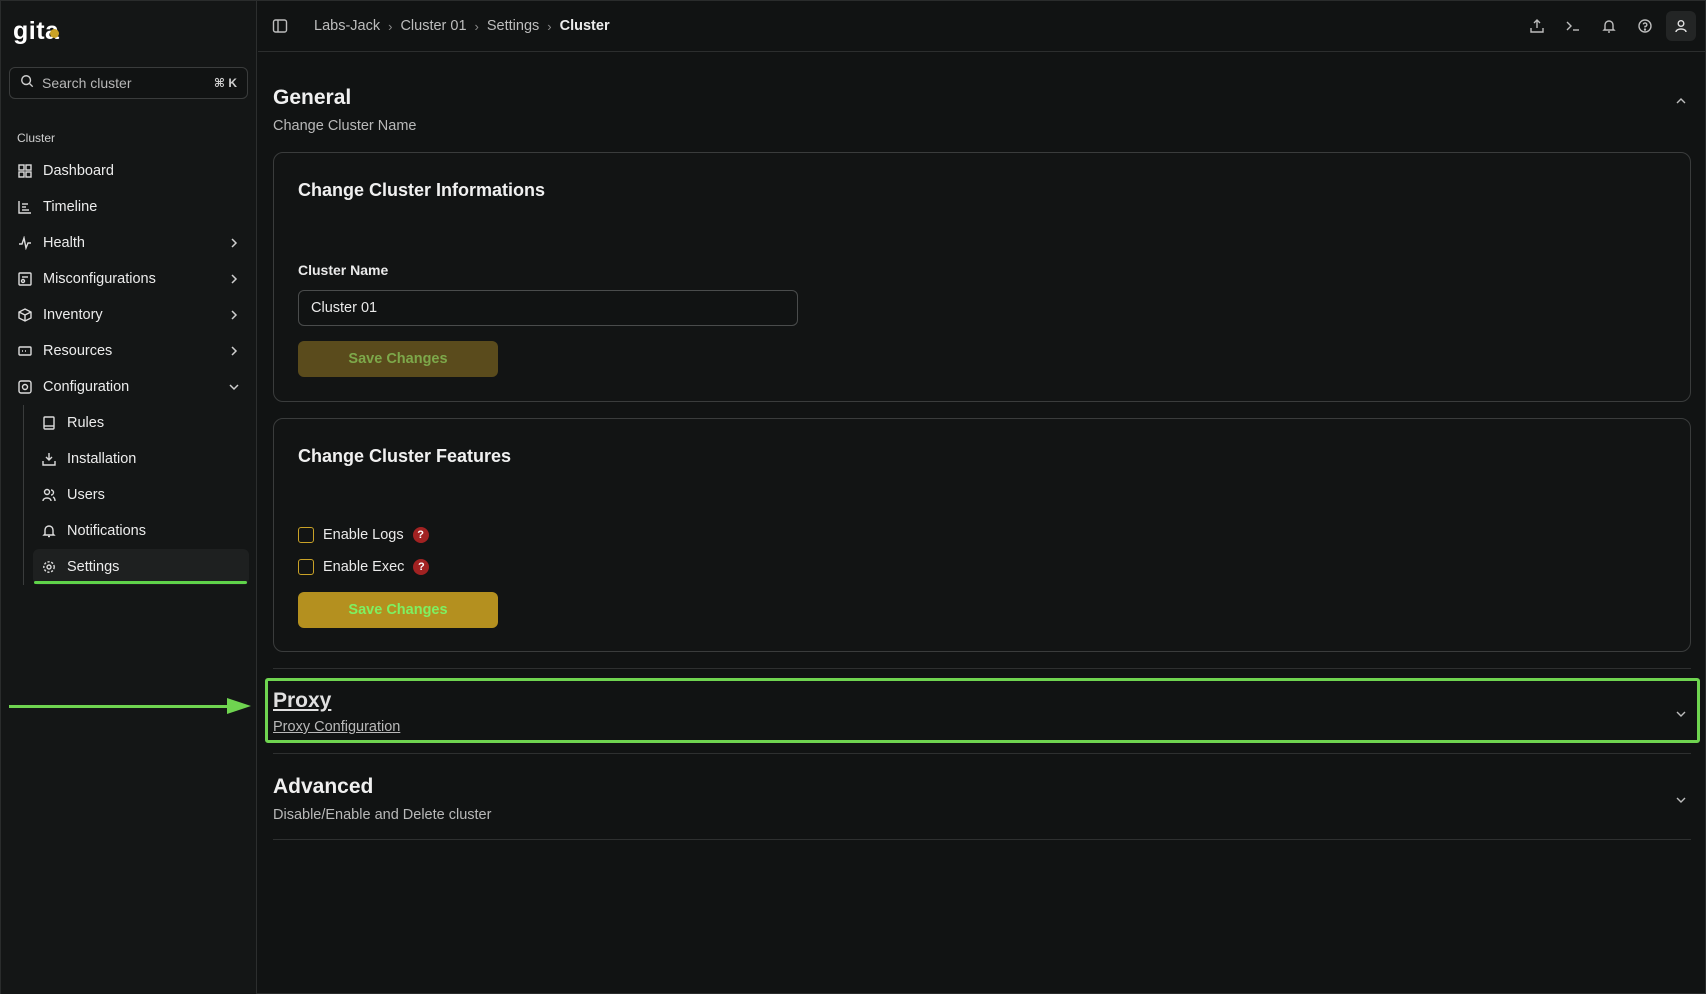  Describe the element at coordinates (312, 97) in the screenshot. I see `general-title: General` at that location.